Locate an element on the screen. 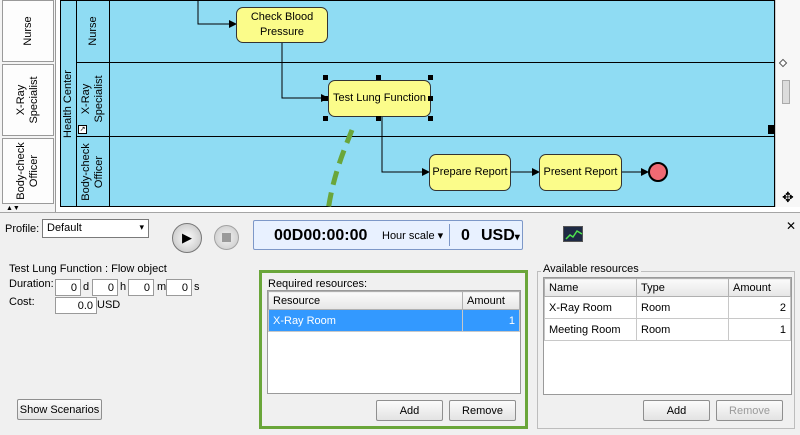 The height and width of the screenshot is (435, 800). profile-label: Profile: is located at coordinates (22, 229).